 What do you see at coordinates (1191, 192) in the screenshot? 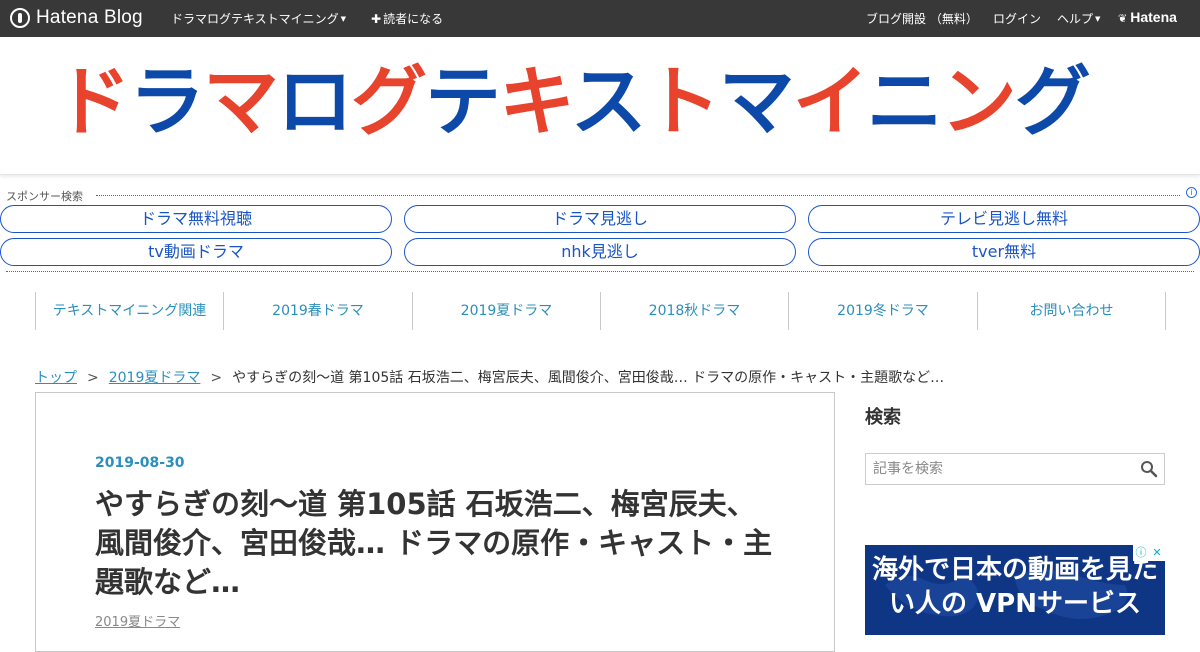
I see `info-icon: i` at bounding box center [1191, 192].